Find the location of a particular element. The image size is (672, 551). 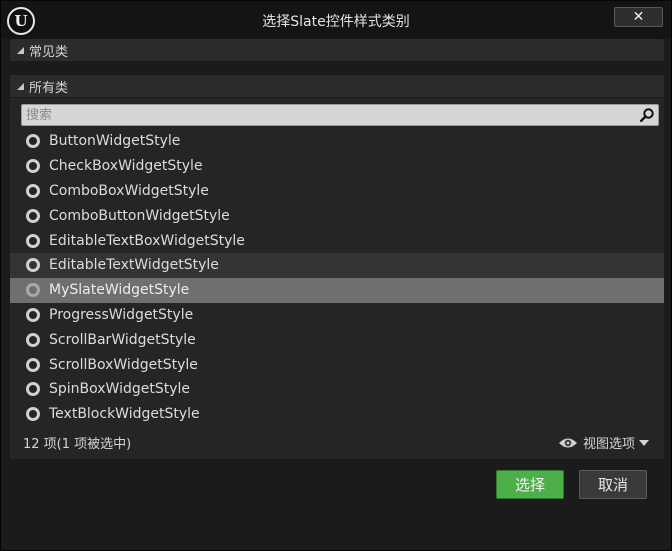

view-options-button: 视图选项 is located at coordinates (604, 442).